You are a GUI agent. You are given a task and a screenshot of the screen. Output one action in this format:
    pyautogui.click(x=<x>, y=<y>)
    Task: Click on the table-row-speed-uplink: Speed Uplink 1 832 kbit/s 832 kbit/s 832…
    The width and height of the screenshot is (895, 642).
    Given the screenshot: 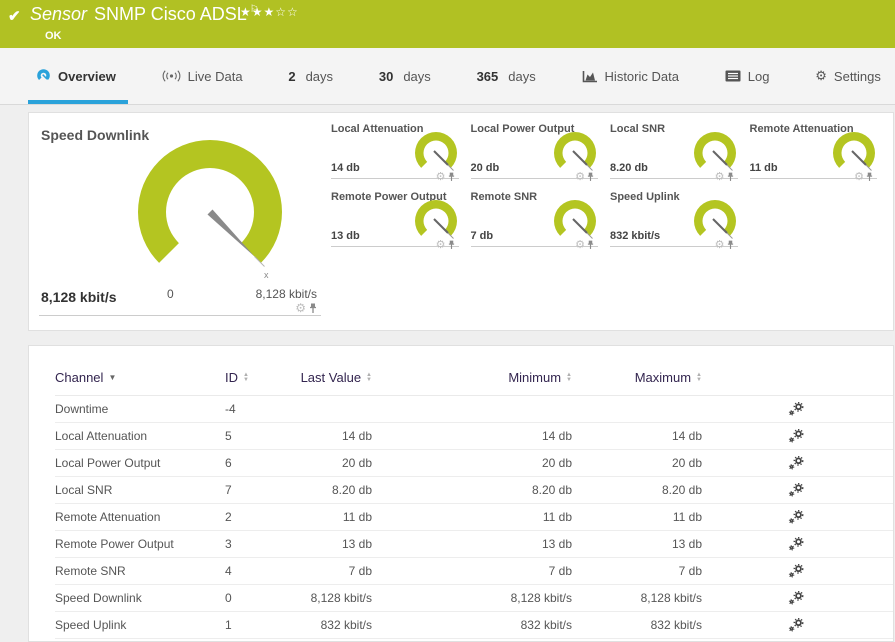 What is the action you would take?
    pyautogui.click(x=474, y=625)
    